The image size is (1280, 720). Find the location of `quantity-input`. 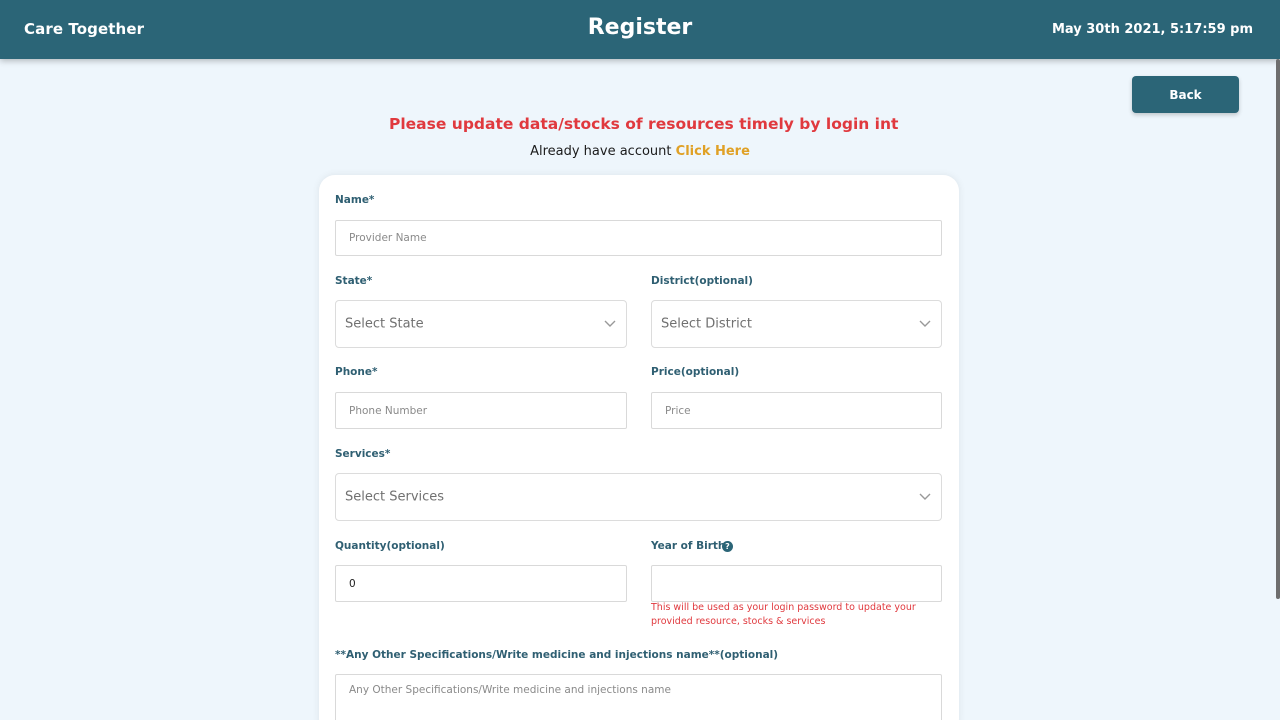

quantity-input is located at coordinates (481, 583).